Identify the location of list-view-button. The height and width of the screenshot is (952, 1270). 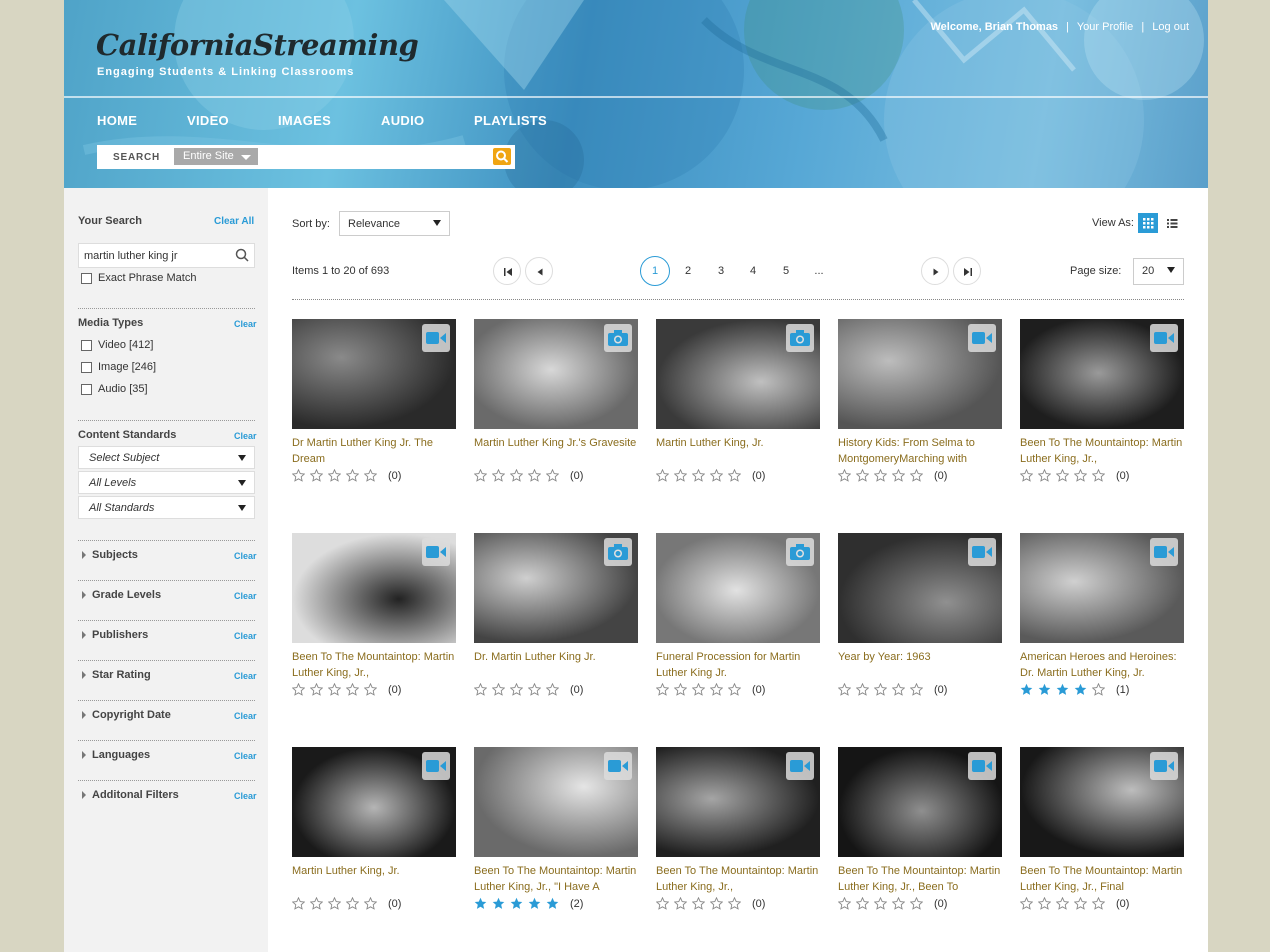
(1172, 223).